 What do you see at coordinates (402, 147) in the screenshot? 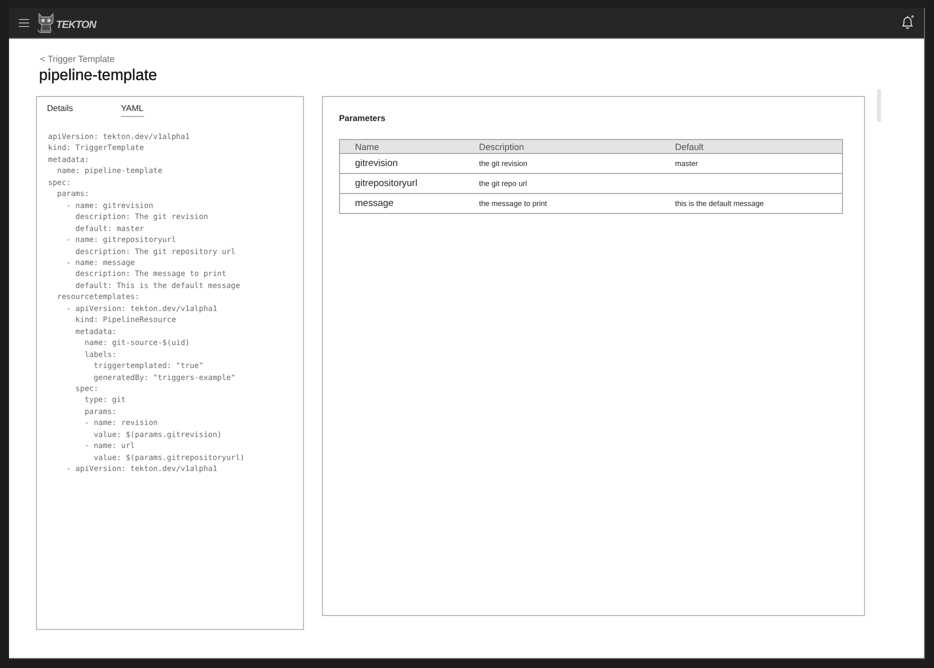
I see `column-header: Name` at bounding box center [402, 147].